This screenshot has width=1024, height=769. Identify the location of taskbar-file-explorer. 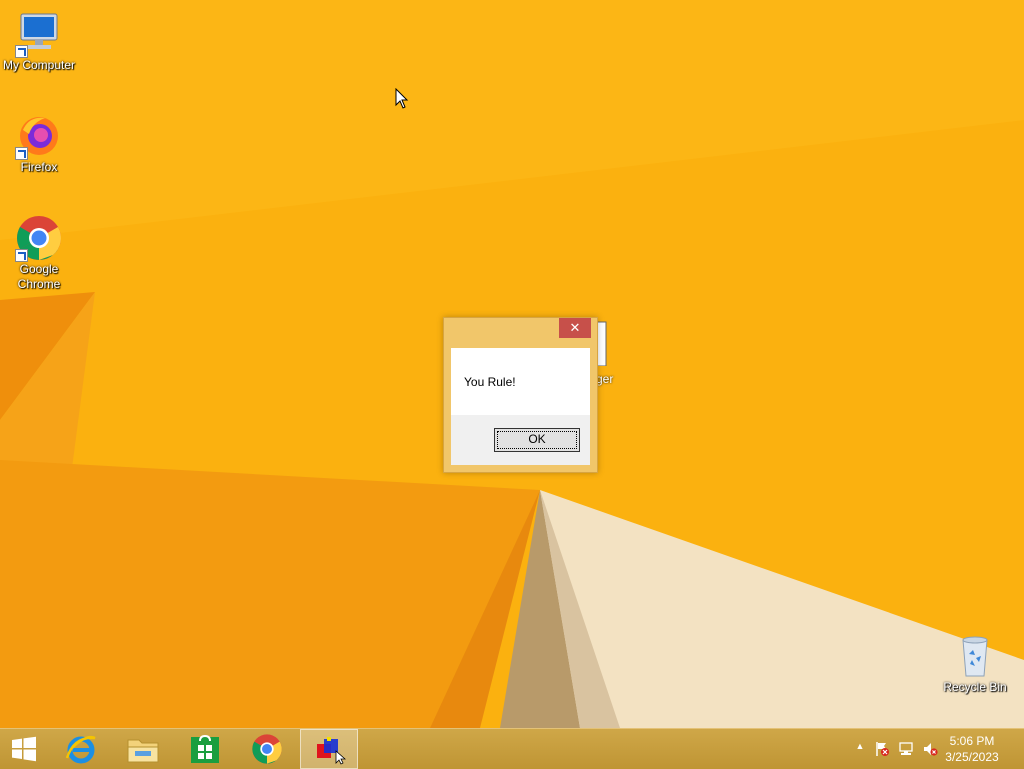
(143, 749).